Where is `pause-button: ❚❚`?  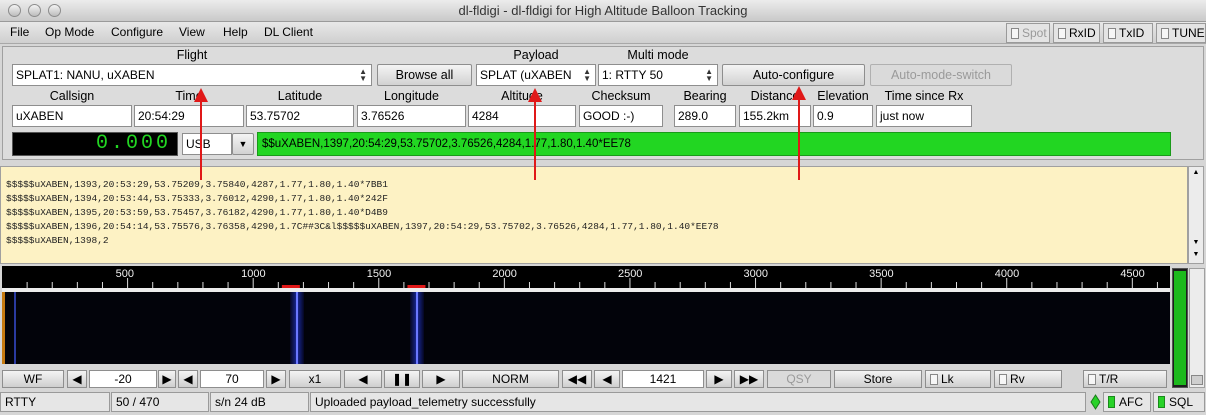 pause-button: ❚❚ is located at coordinates (402, 379).